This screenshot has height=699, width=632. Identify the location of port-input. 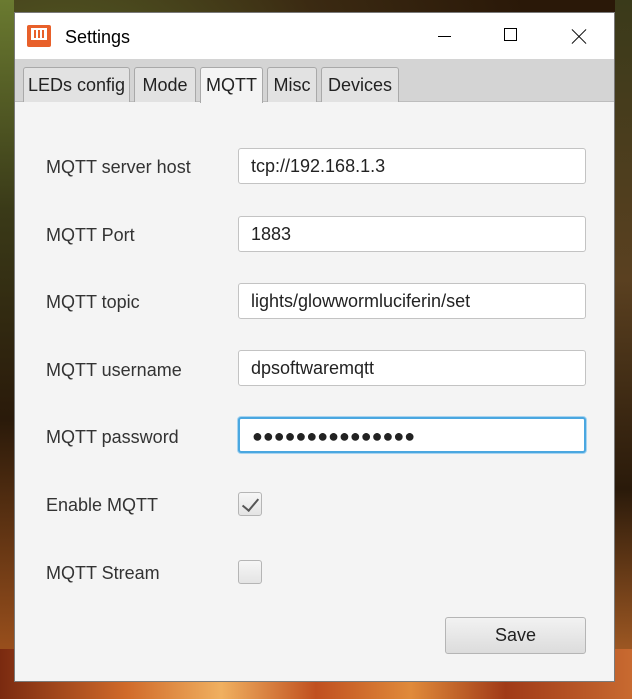
(412, 234).